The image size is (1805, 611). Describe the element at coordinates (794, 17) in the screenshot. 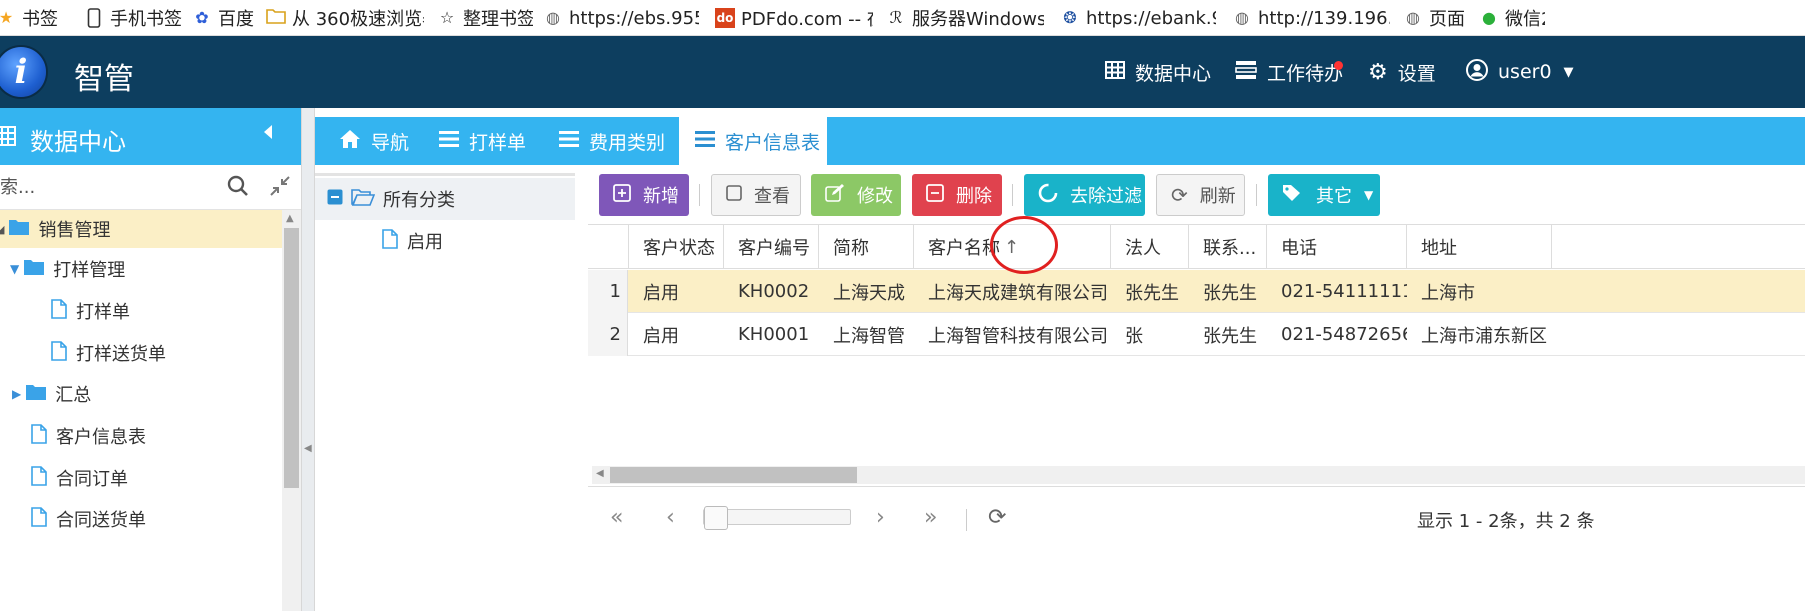

I see `bookmark-item: do PDFdo.com -- 在` at that location.